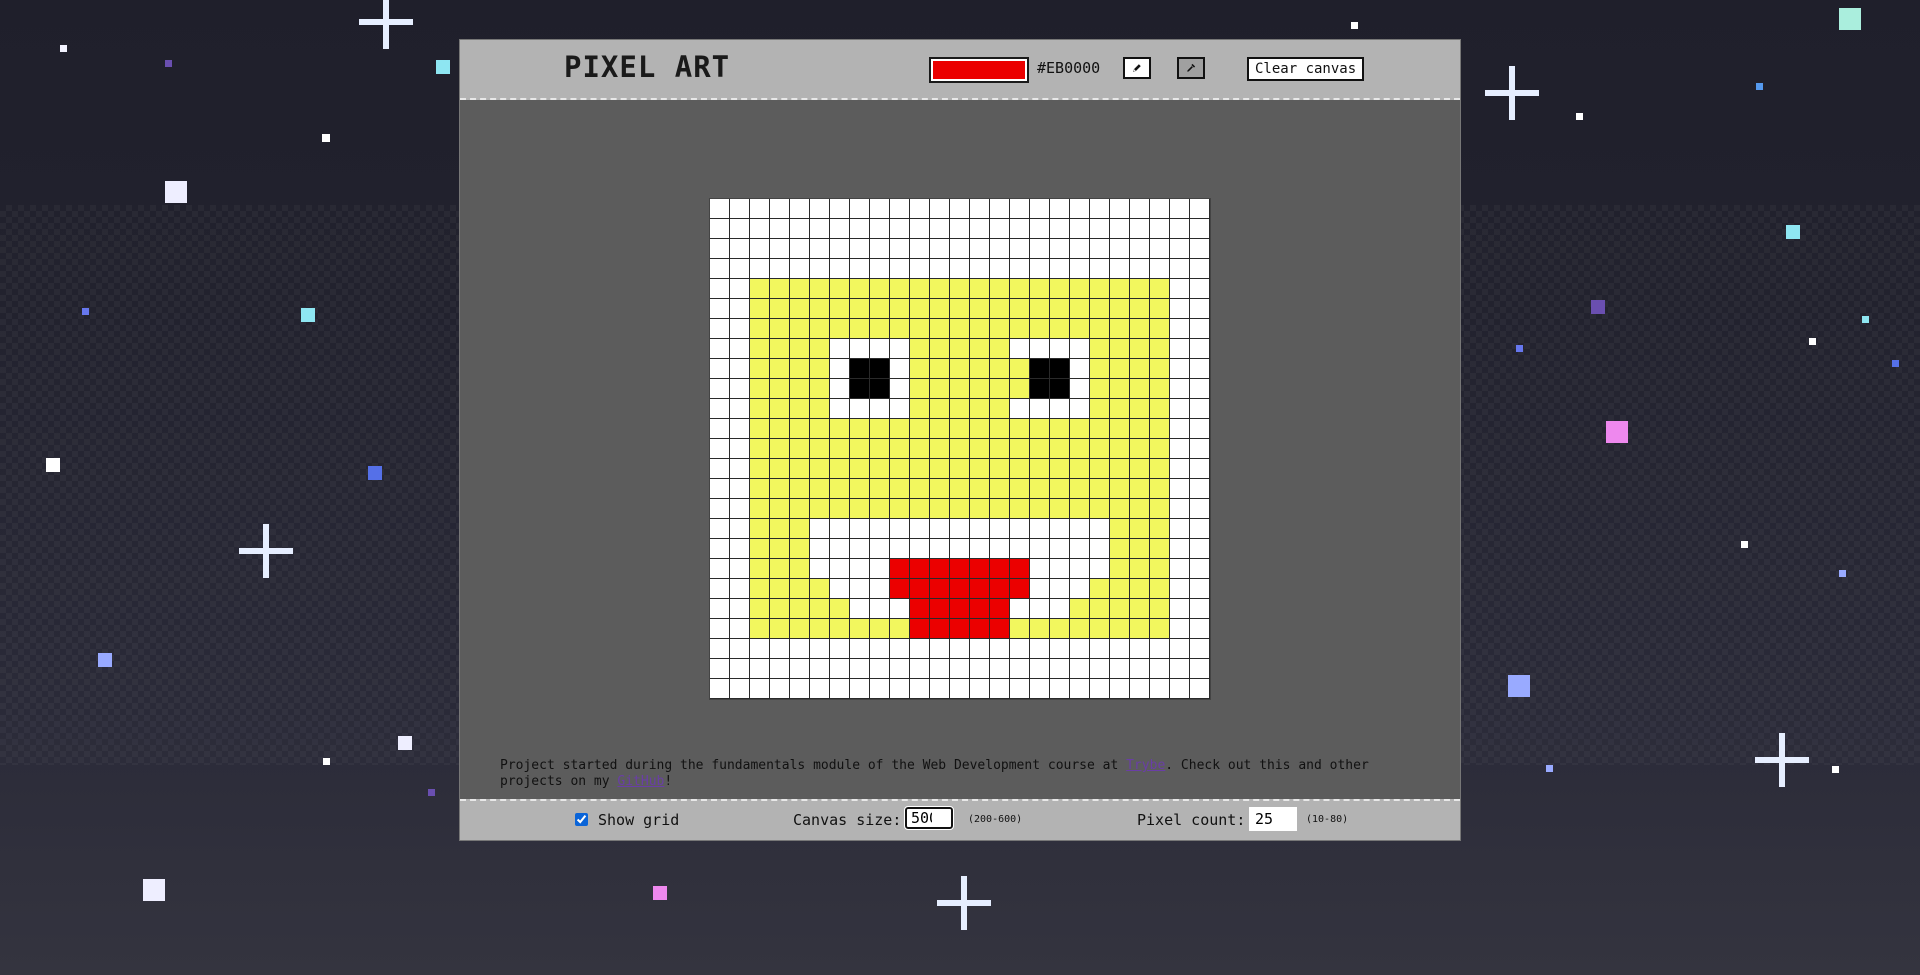 Image resolution: width=1920 pixels, height=975 pixels. I want to click on trybe-link: Trybe, so click(1145, 765).